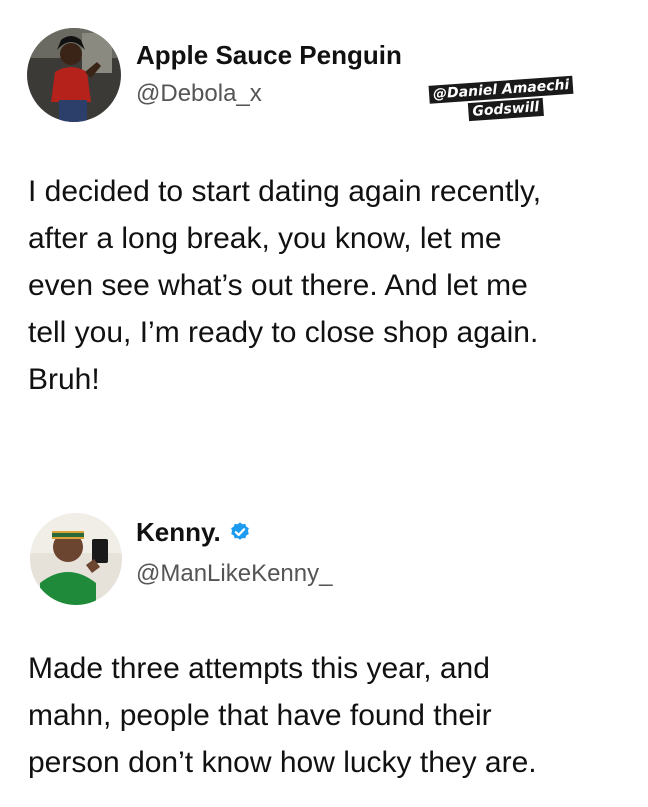 The height and width of the screenshot is (807, 648). What do you see at coordinates (278, 285) in the screenshot?
I see `tweet-text-line: even see what’s out there. And let me` at bounding box center [278, 285].